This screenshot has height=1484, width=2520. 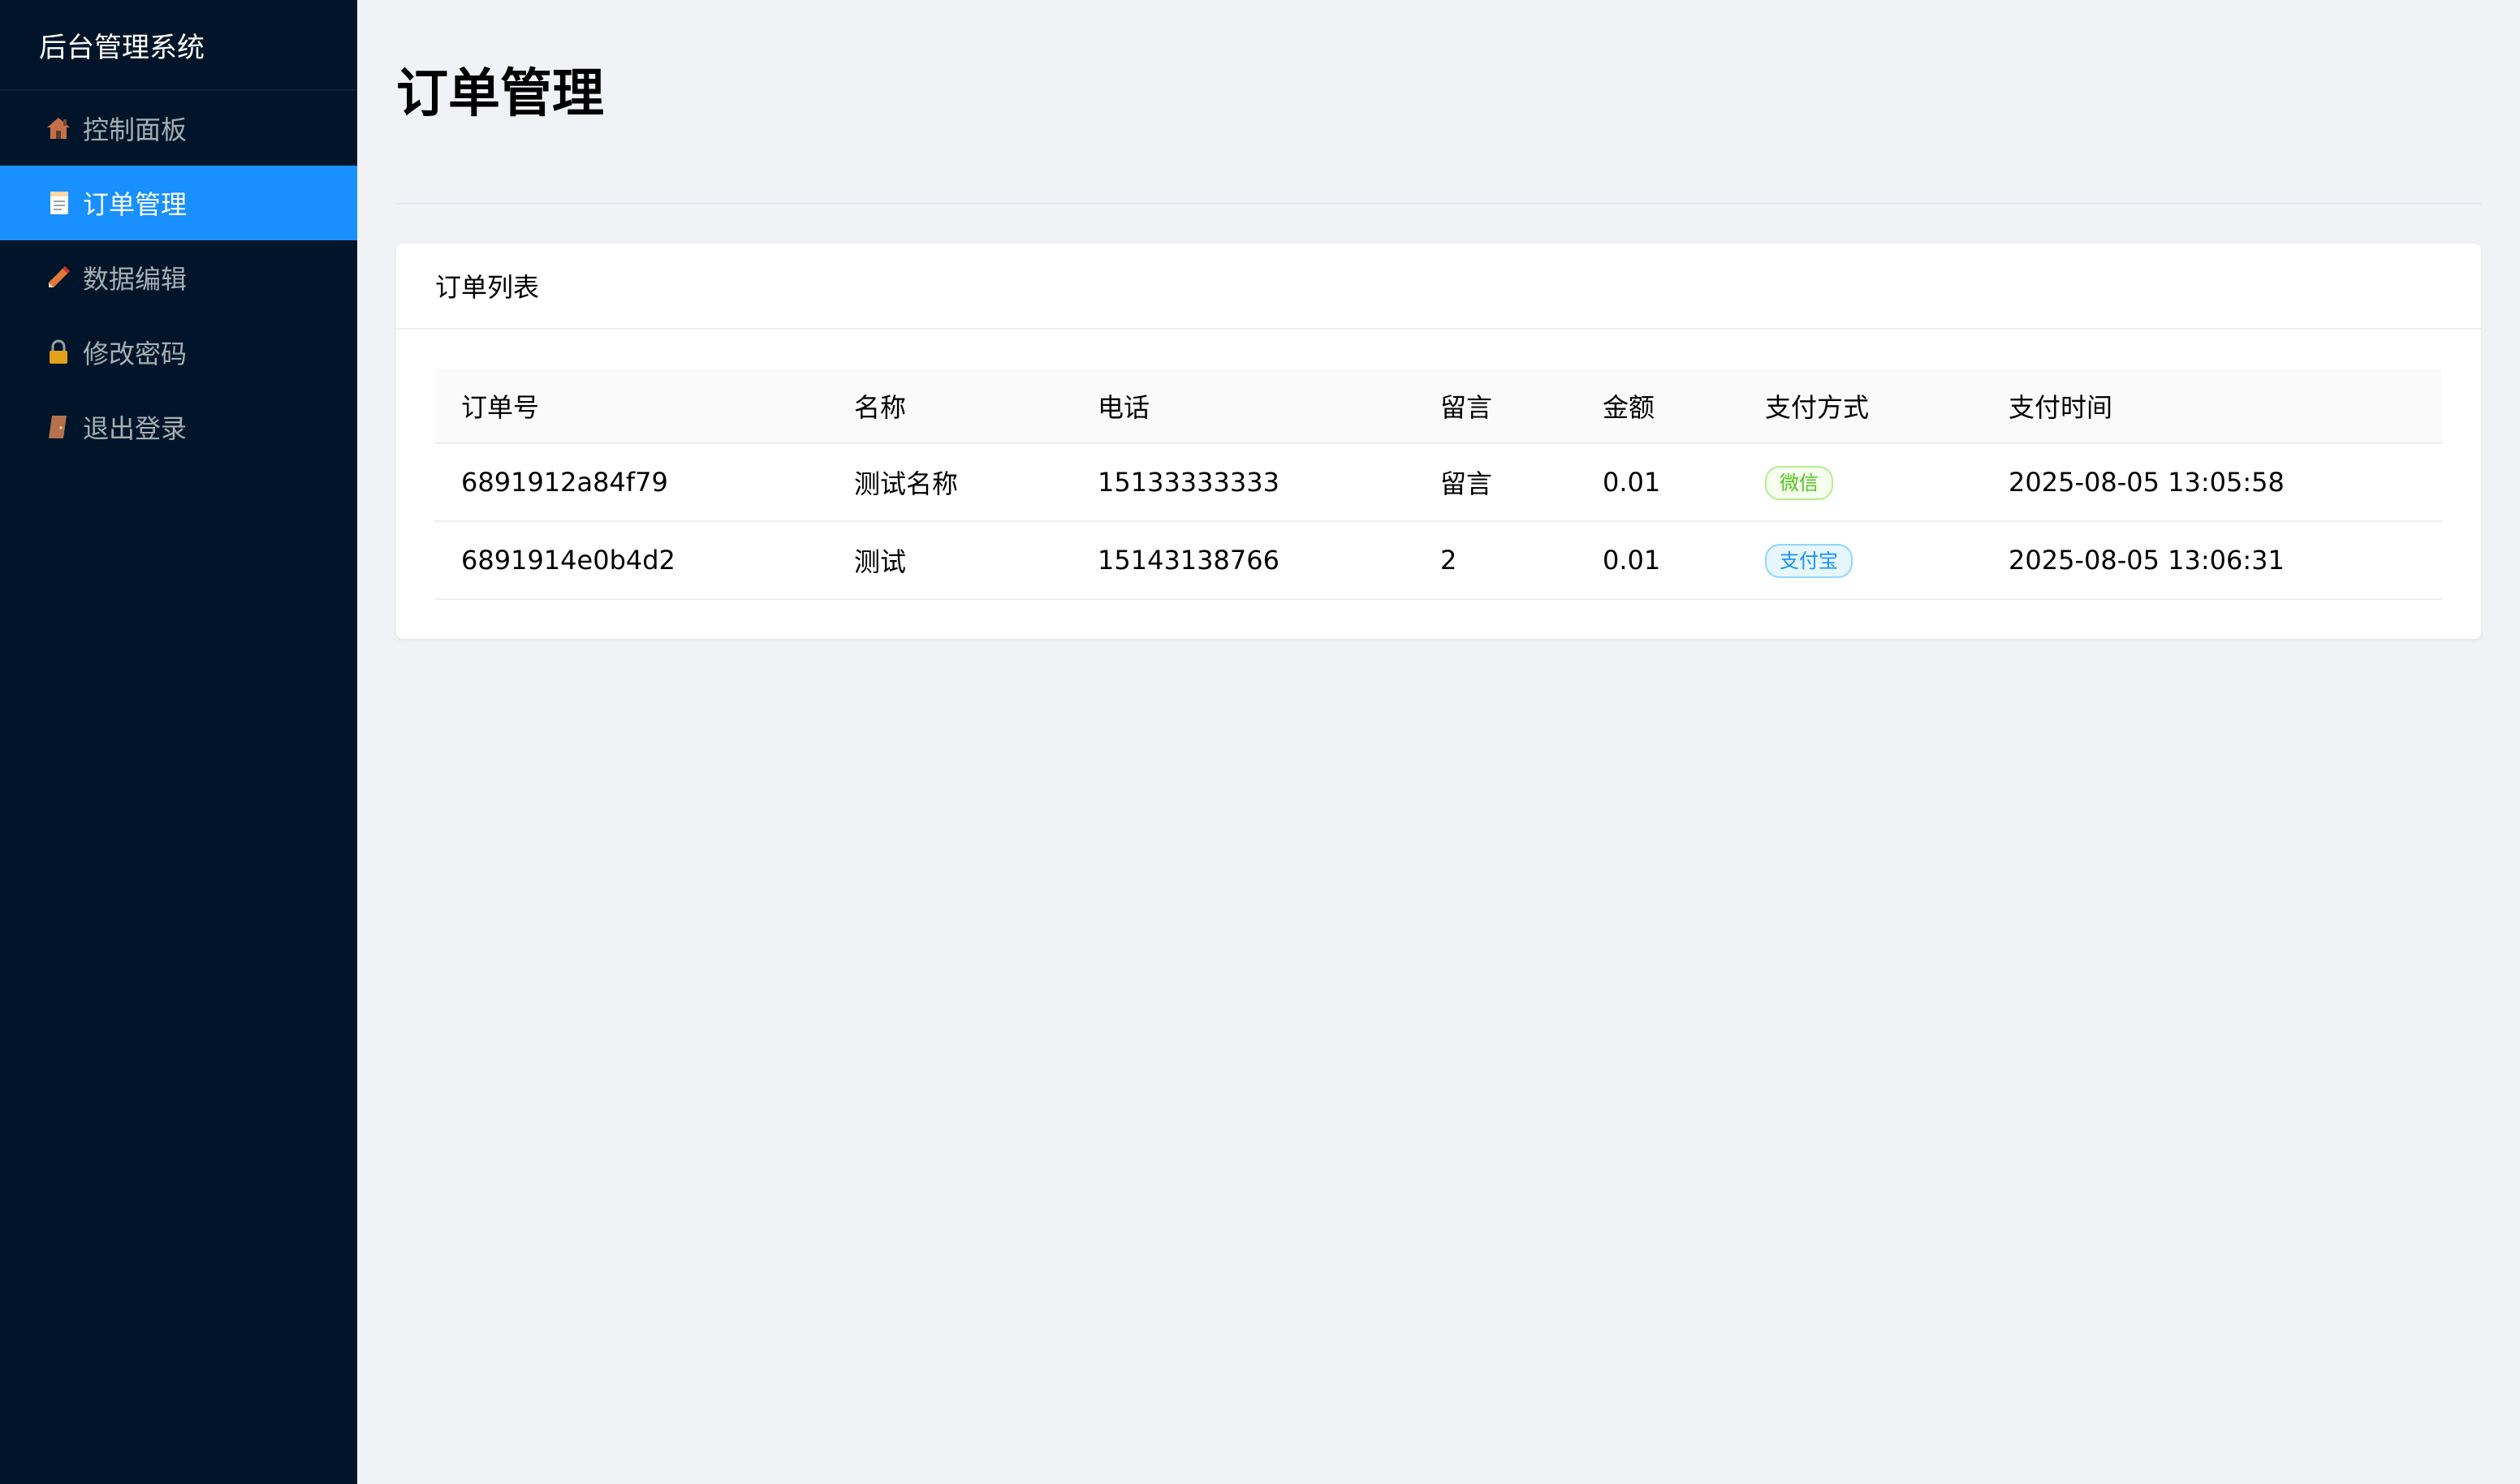 I want to click on column-header-phone: 电话, so click(x=1243, y=406).